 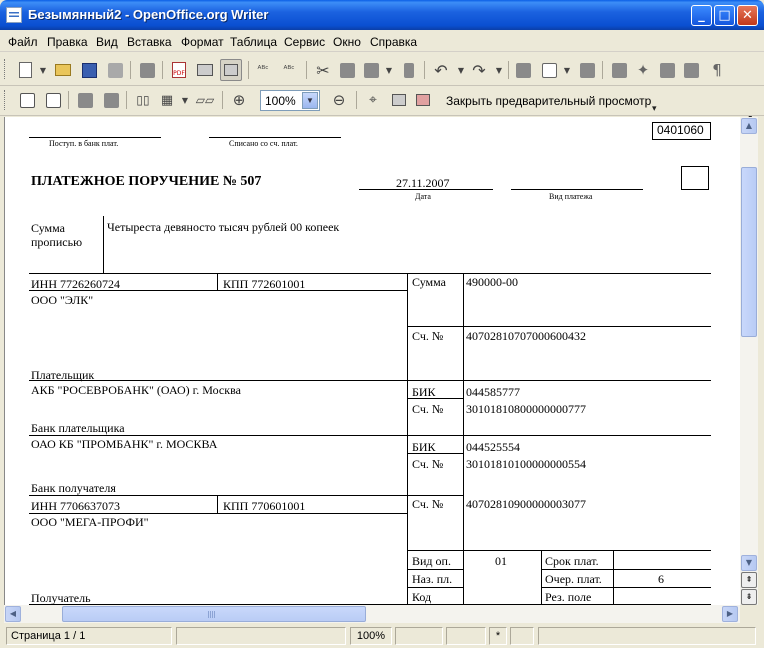 I want to click on multiple-pages-icon: ▦, so click(x=167, y=100).